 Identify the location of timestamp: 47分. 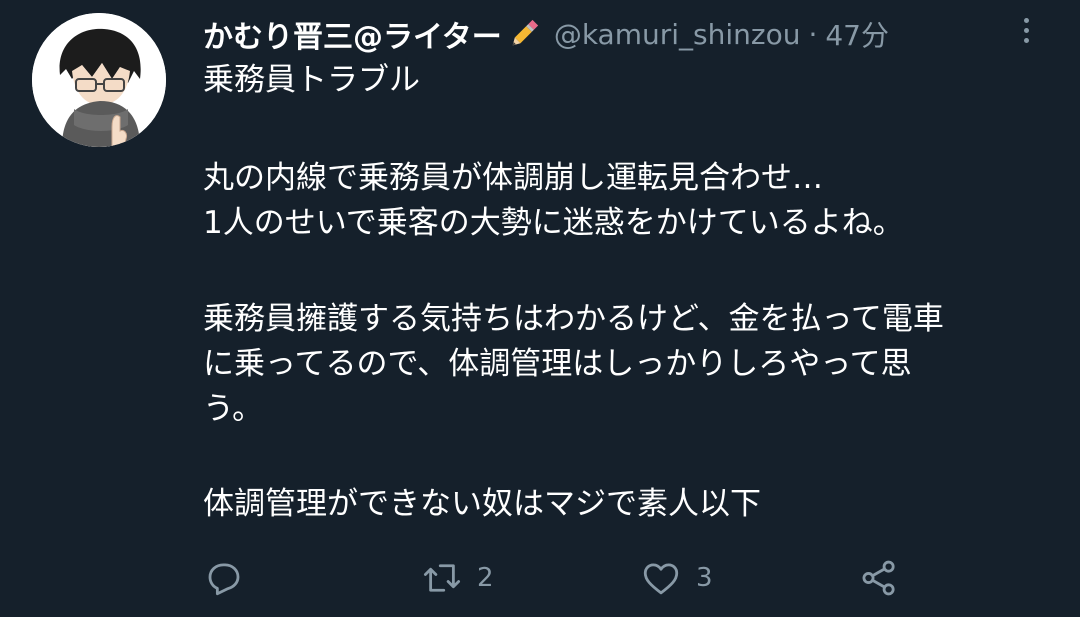
(857, 34).